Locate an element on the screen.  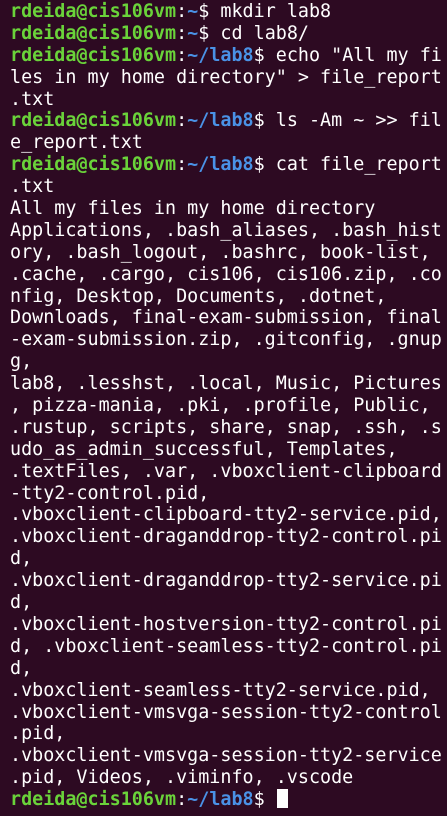
prompt-line: rdeida@cis106vm:~/lab8$ ls -Am ~ >> fil is located at coordinates (228, 121).